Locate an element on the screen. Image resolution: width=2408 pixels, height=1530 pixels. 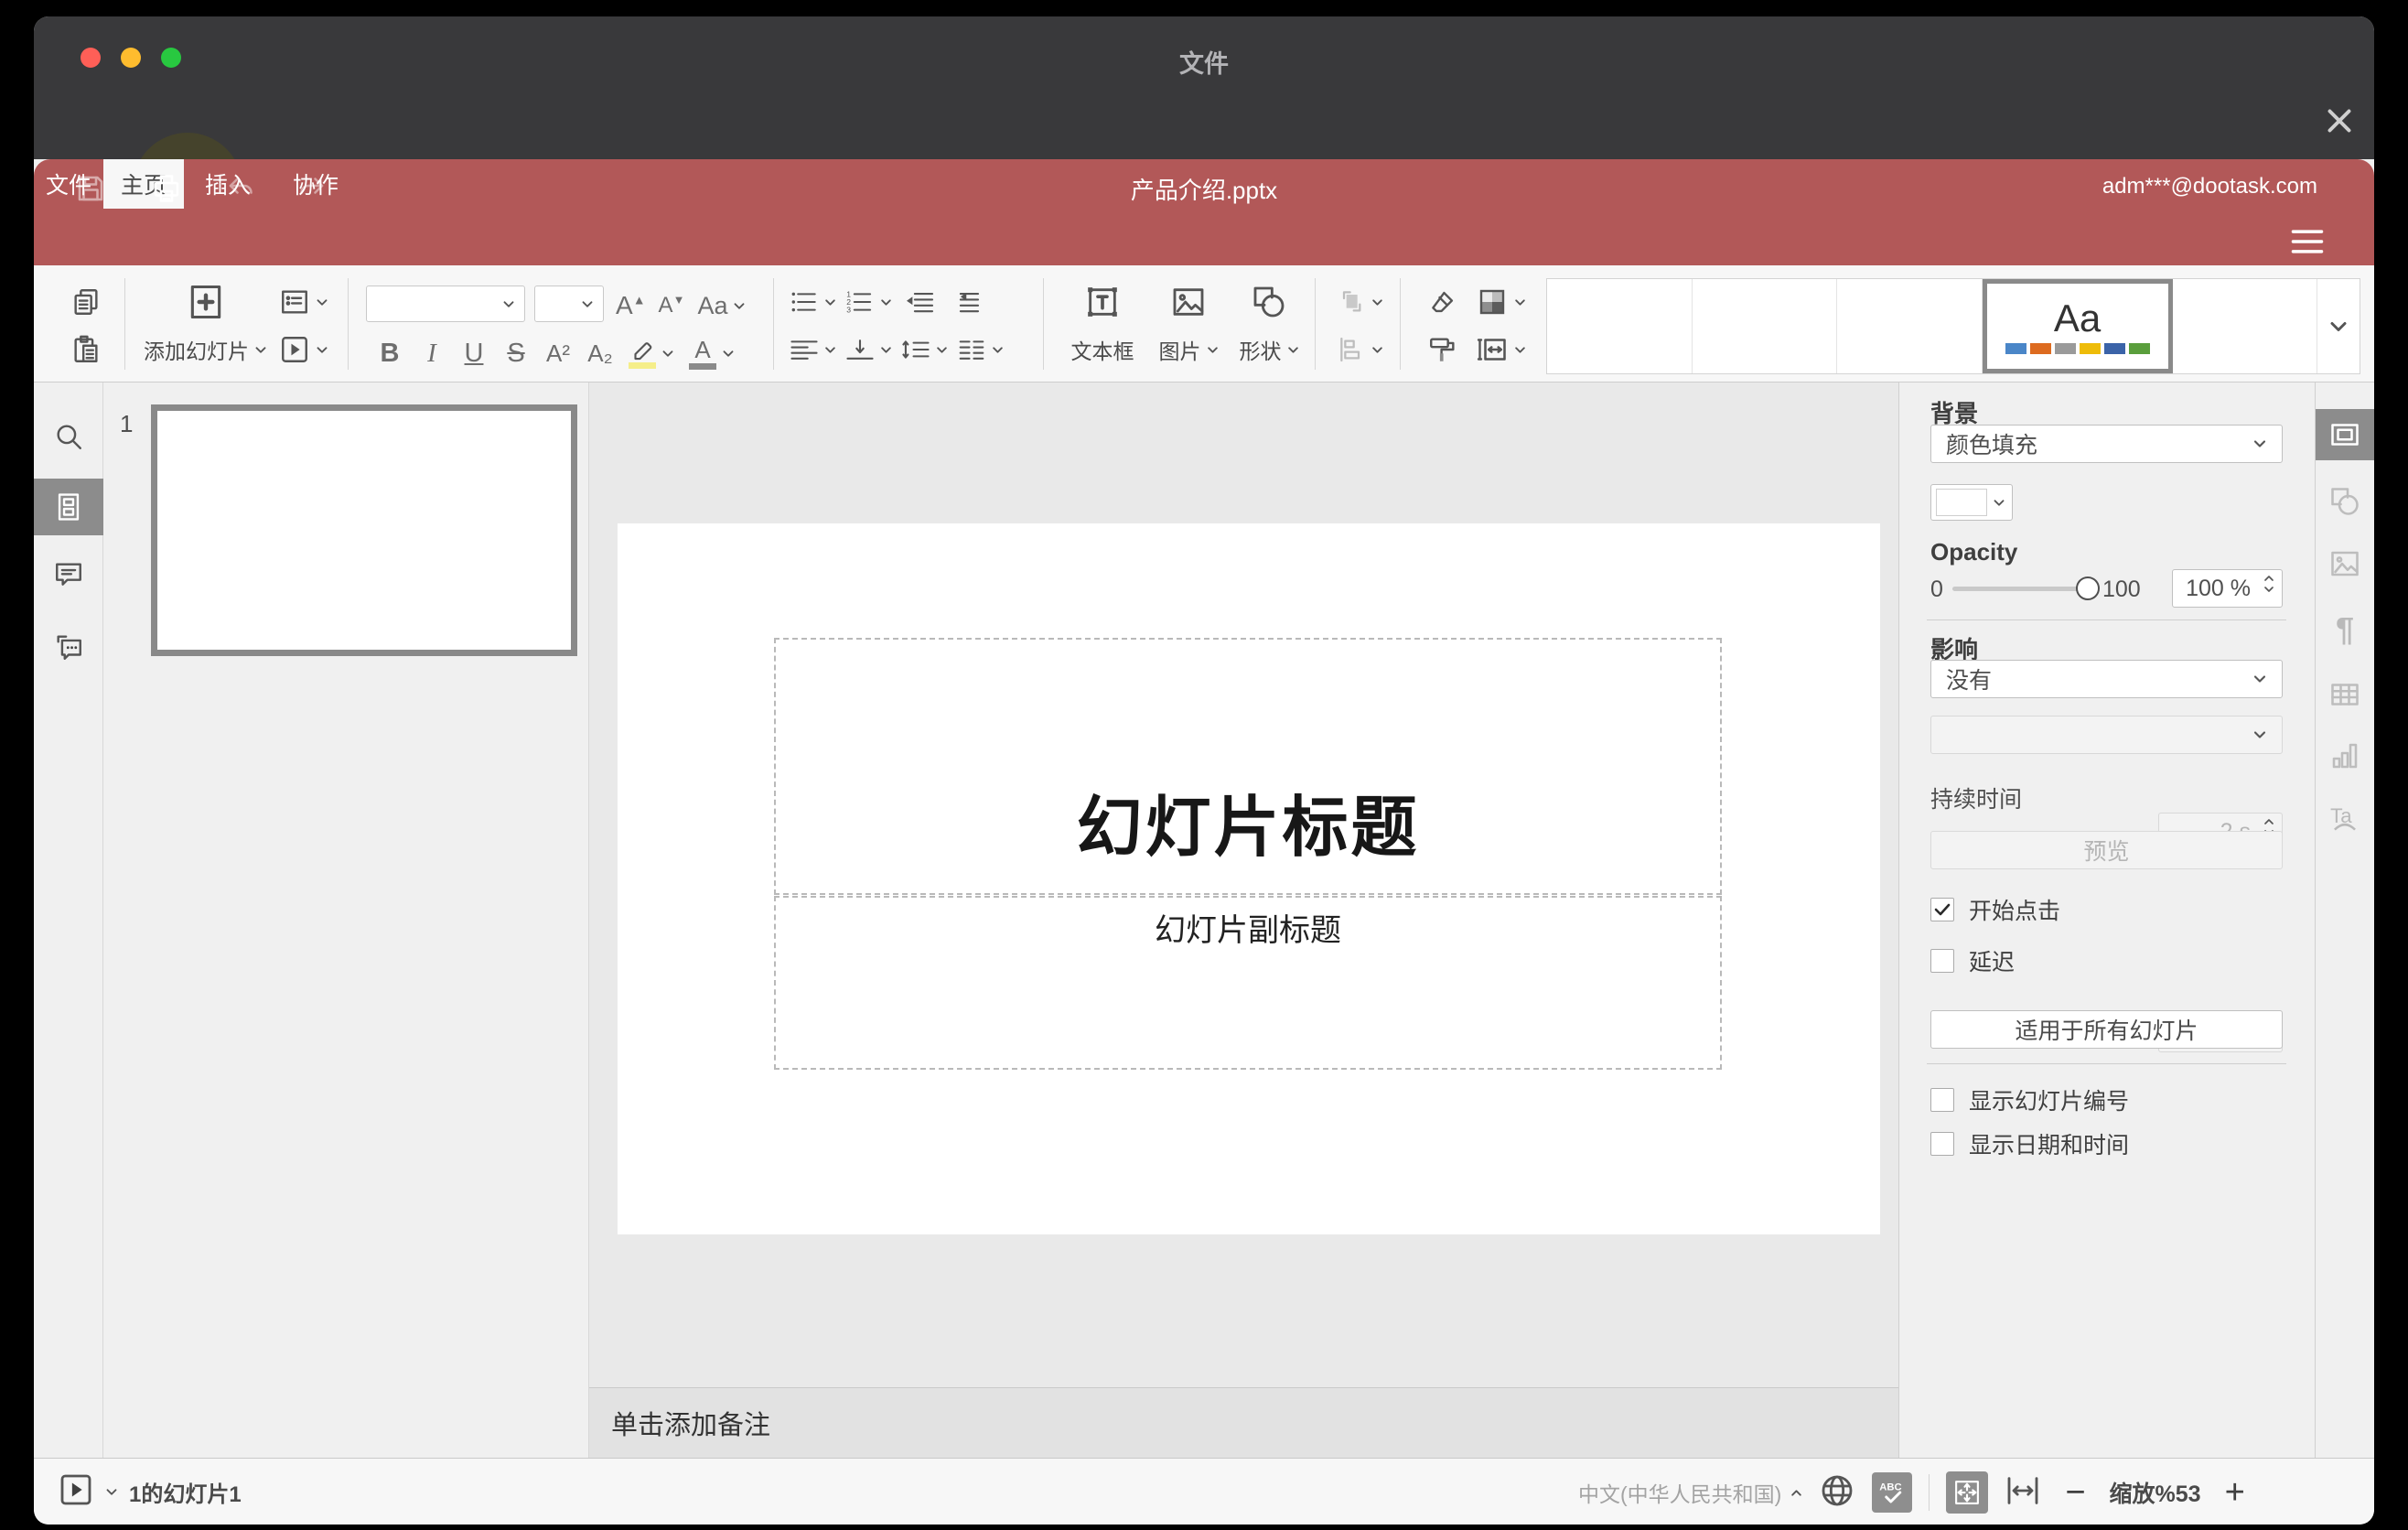
show-slide-number-checkbox is located at coordinates (1942, 1100).